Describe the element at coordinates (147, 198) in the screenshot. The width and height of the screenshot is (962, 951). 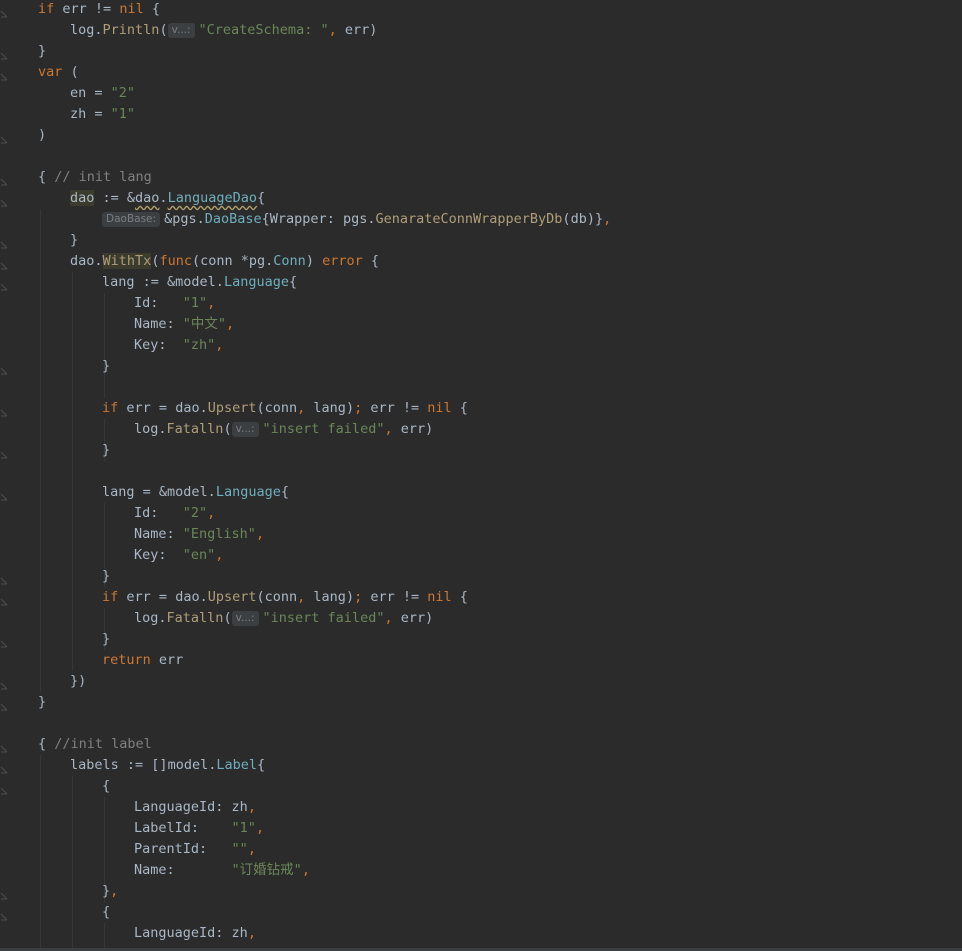
I see `warning-identifier: dao` at that location.